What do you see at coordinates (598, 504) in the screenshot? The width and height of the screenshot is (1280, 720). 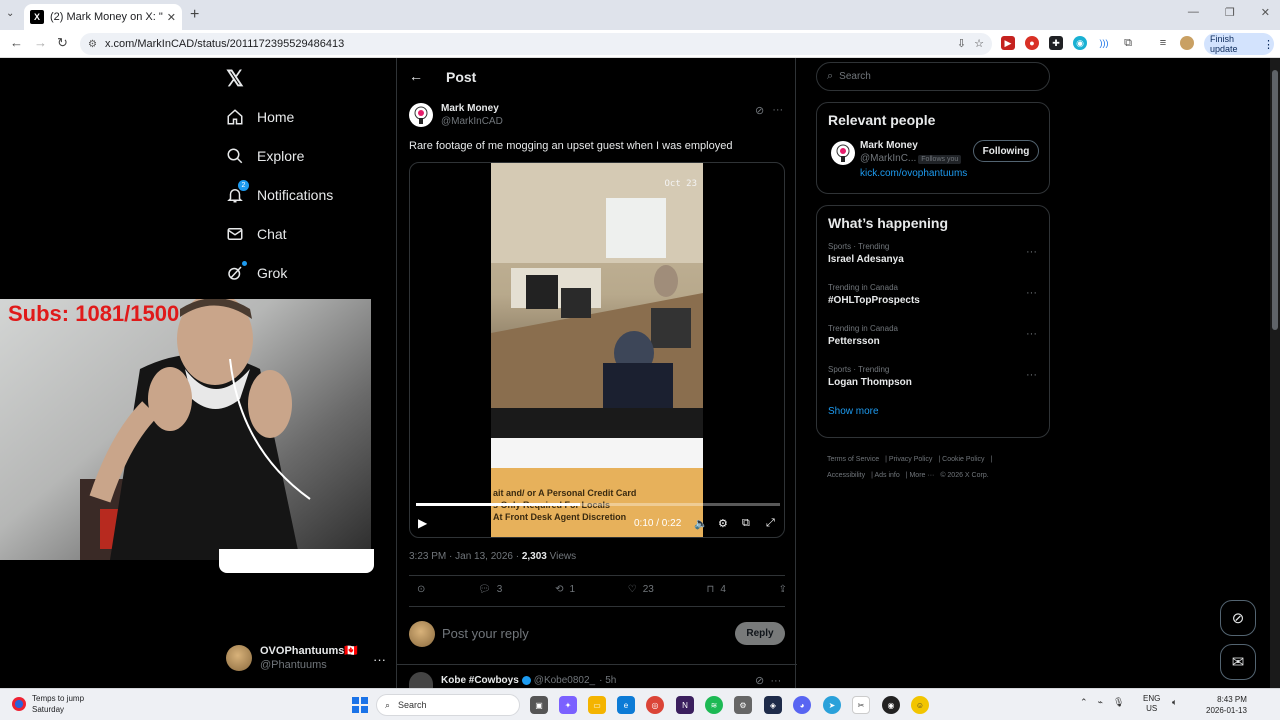 I see `video-progress-bar` at bounding box center [598, 504].